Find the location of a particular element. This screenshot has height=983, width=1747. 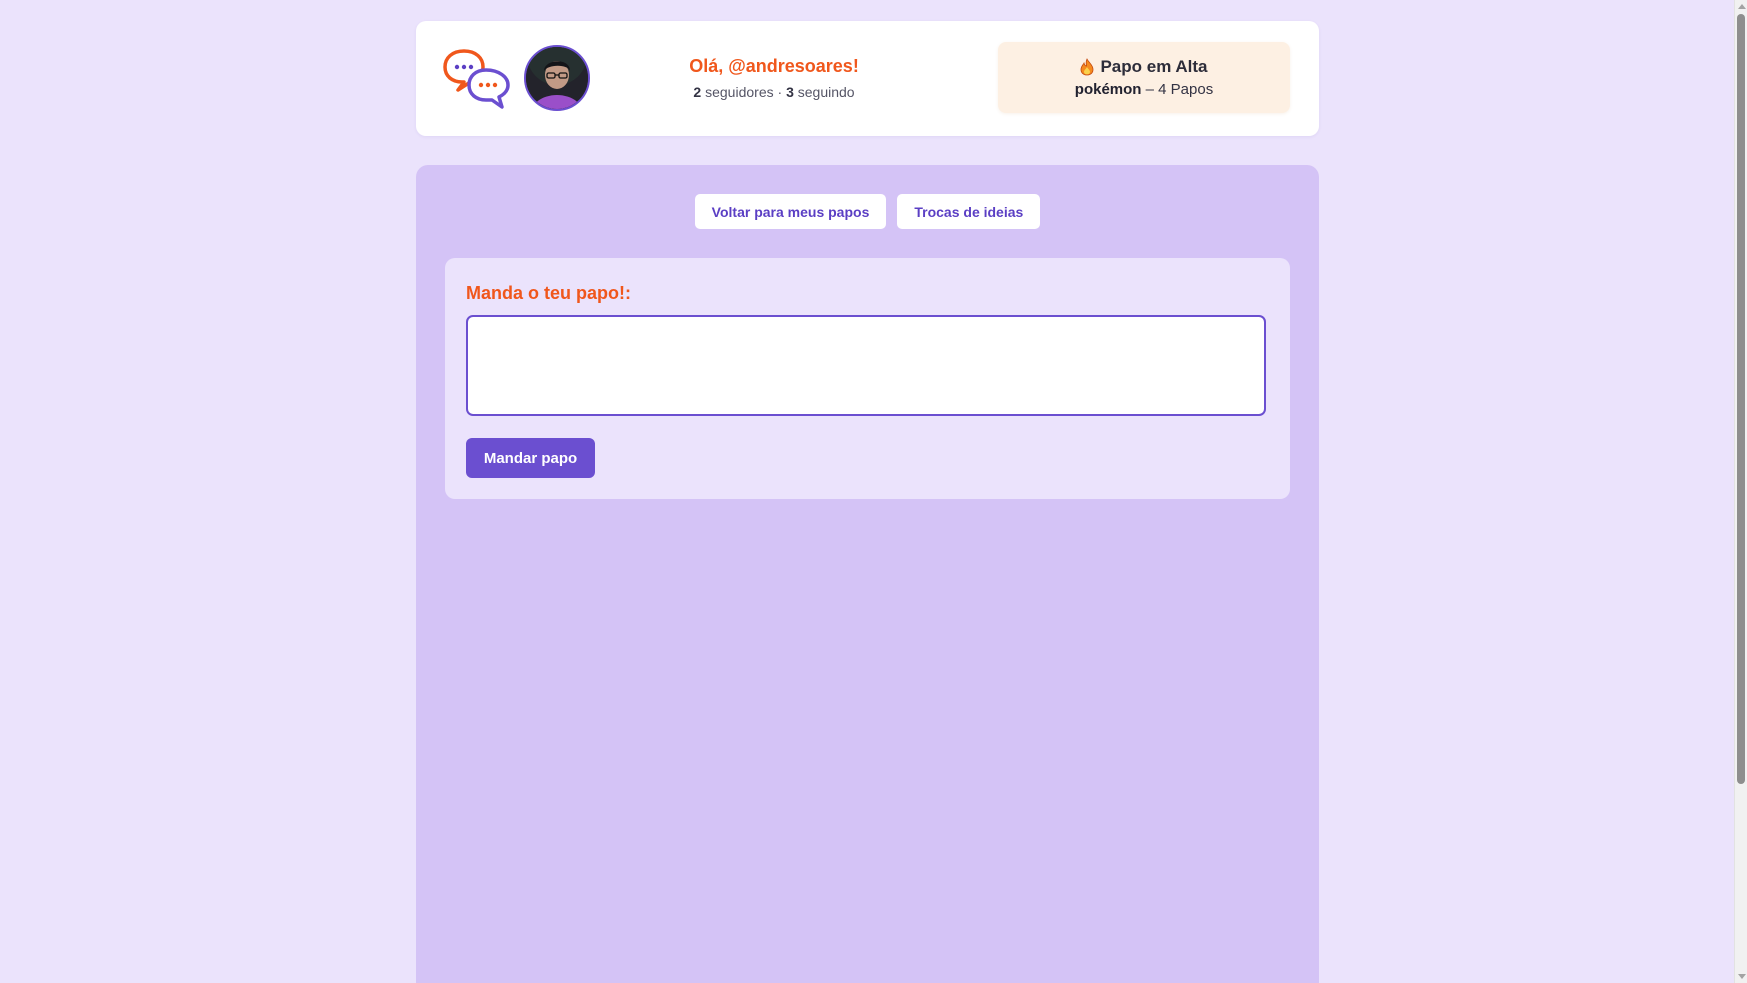

chat-bubbles-icon is located at coordinates (476, 79).